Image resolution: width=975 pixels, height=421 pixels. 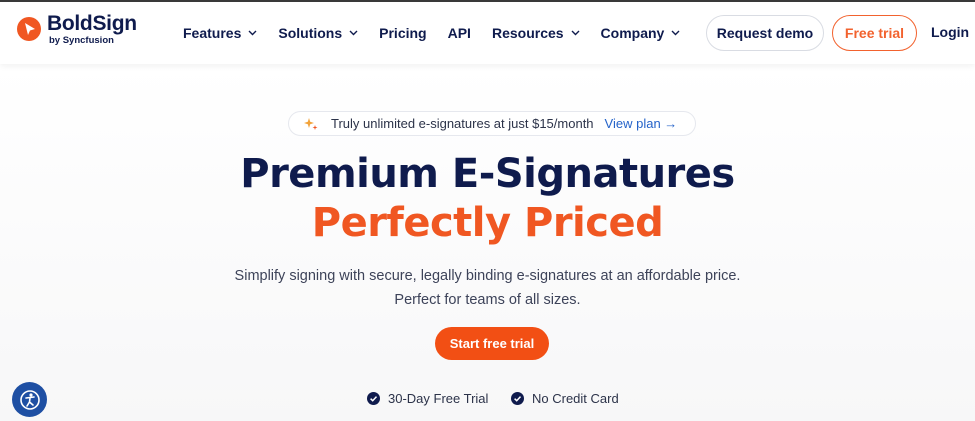 I want to click on nav-pricing: Pricing, so click(x=402, y=33).